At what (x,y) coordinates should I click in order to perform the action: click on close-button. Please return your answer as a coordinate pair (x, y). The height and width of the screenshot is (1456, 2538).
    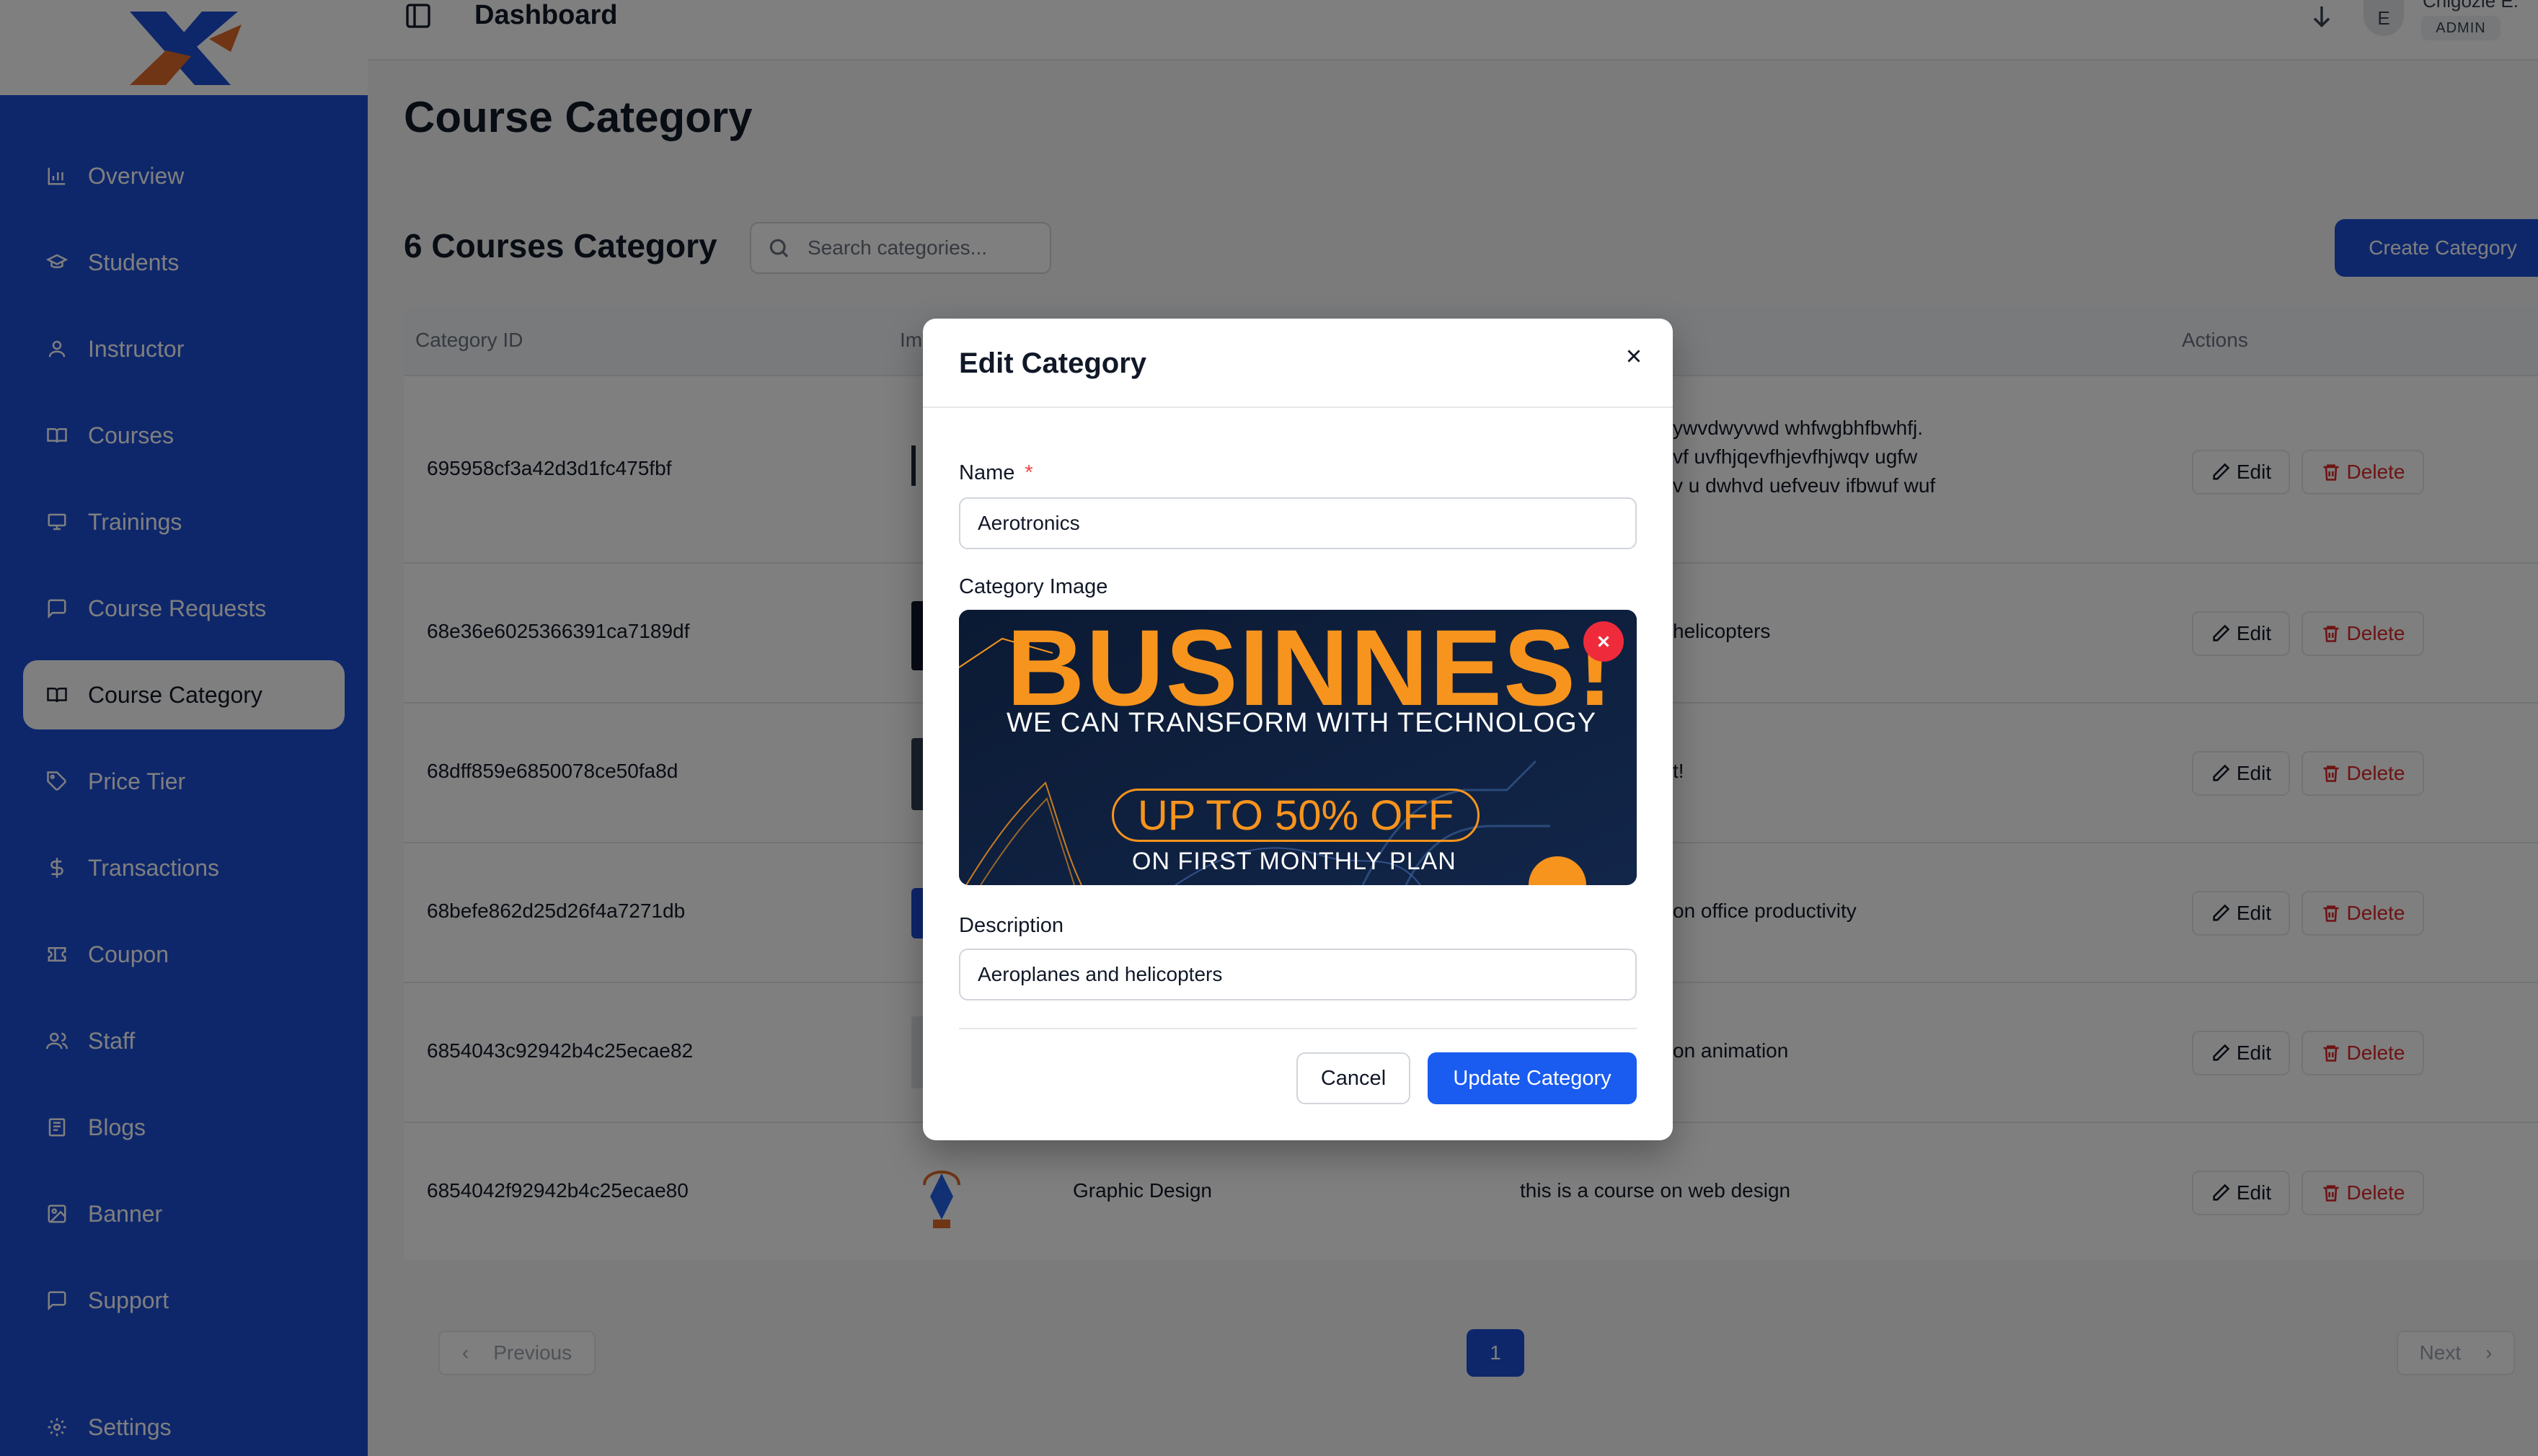
    Looking at the image, I should click on (1634, 356).